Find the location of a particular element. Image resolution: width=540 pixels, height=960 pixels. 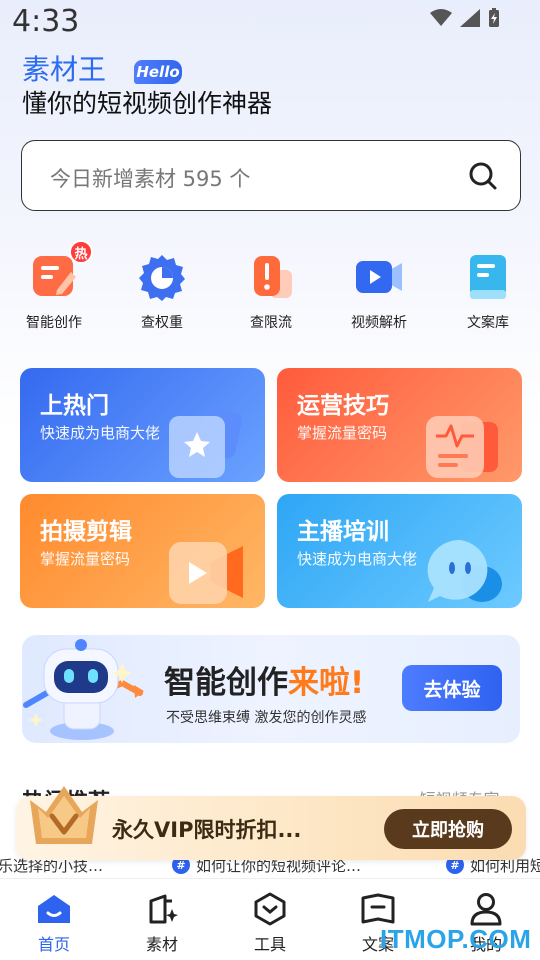

try-now-button: 去体验 is located at coordinates (452, 688).